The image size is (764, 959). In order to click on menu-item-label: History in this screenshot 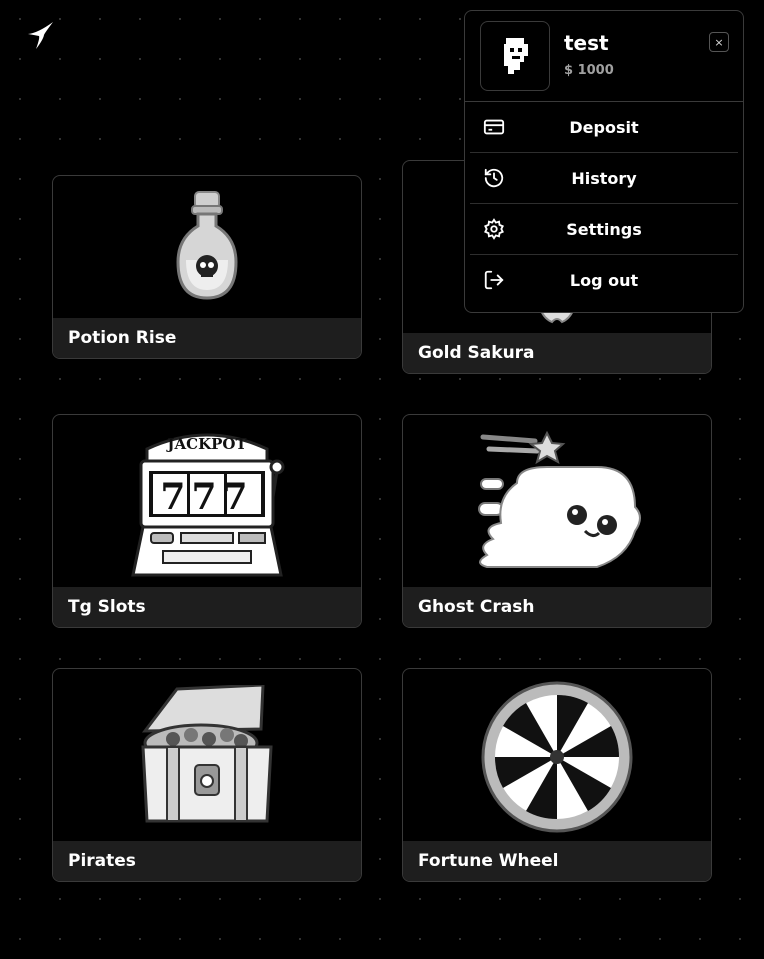, I will do `click(604, 178)`.